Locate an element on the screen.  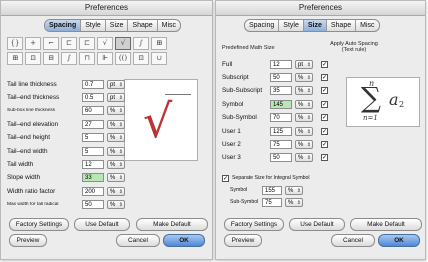
setting-value-field: 200 is located at coordinates (93, 191).